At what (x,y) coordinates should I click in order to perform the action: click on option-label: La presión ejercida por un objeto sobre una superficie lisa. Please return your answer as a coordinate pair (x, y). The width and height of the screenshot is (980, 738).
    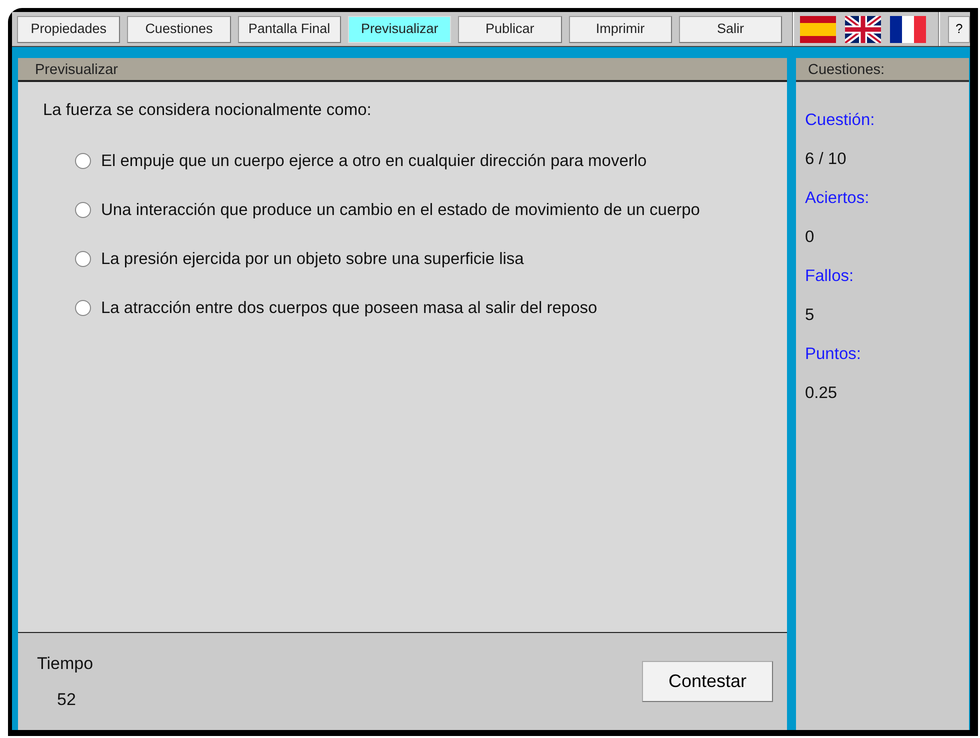
    Looking at the image, I should click on (312, 259).